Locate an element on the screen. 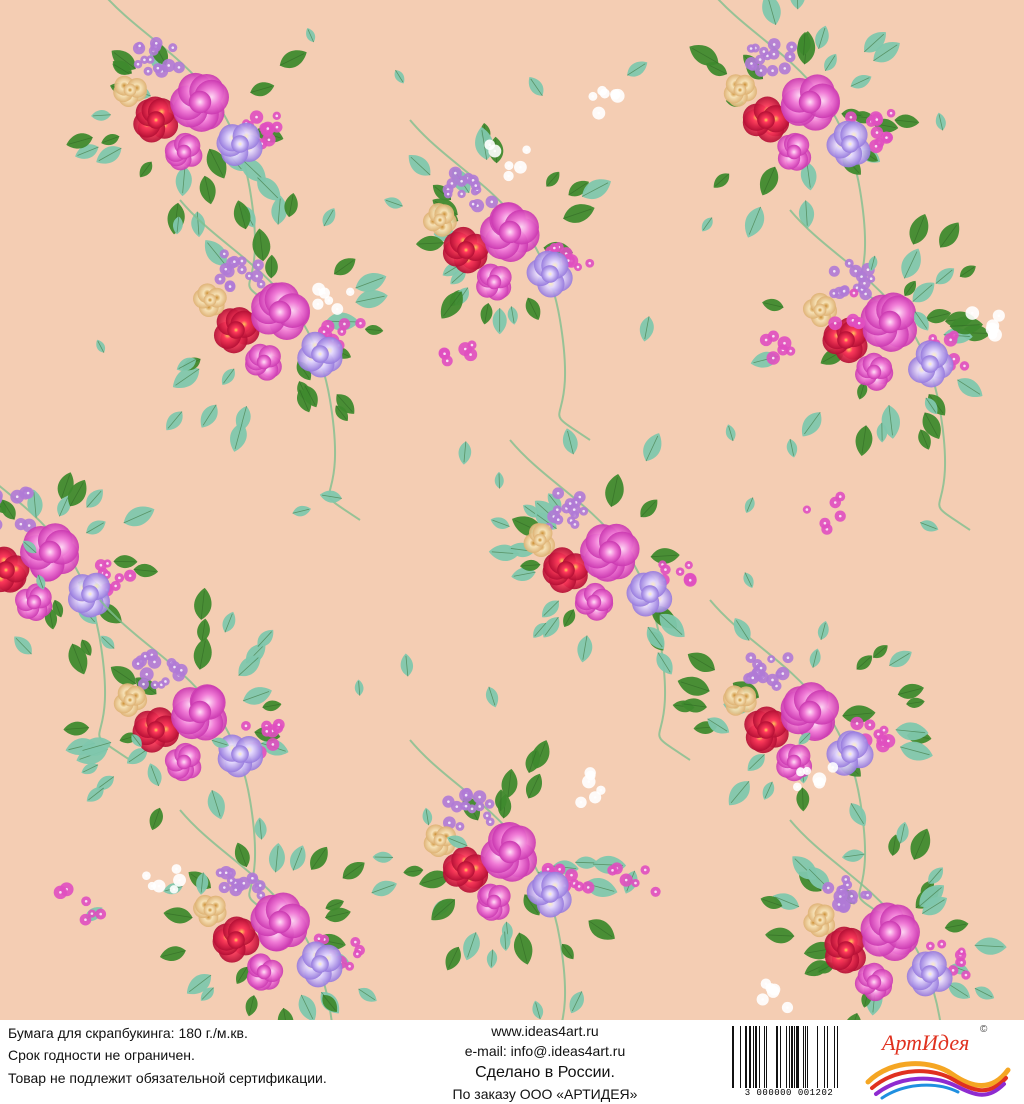 The height and width of the screenshot is (1104, 1024). shelf-life-text: Срок годности не ограничен. is located at coordinates (101, 1055).